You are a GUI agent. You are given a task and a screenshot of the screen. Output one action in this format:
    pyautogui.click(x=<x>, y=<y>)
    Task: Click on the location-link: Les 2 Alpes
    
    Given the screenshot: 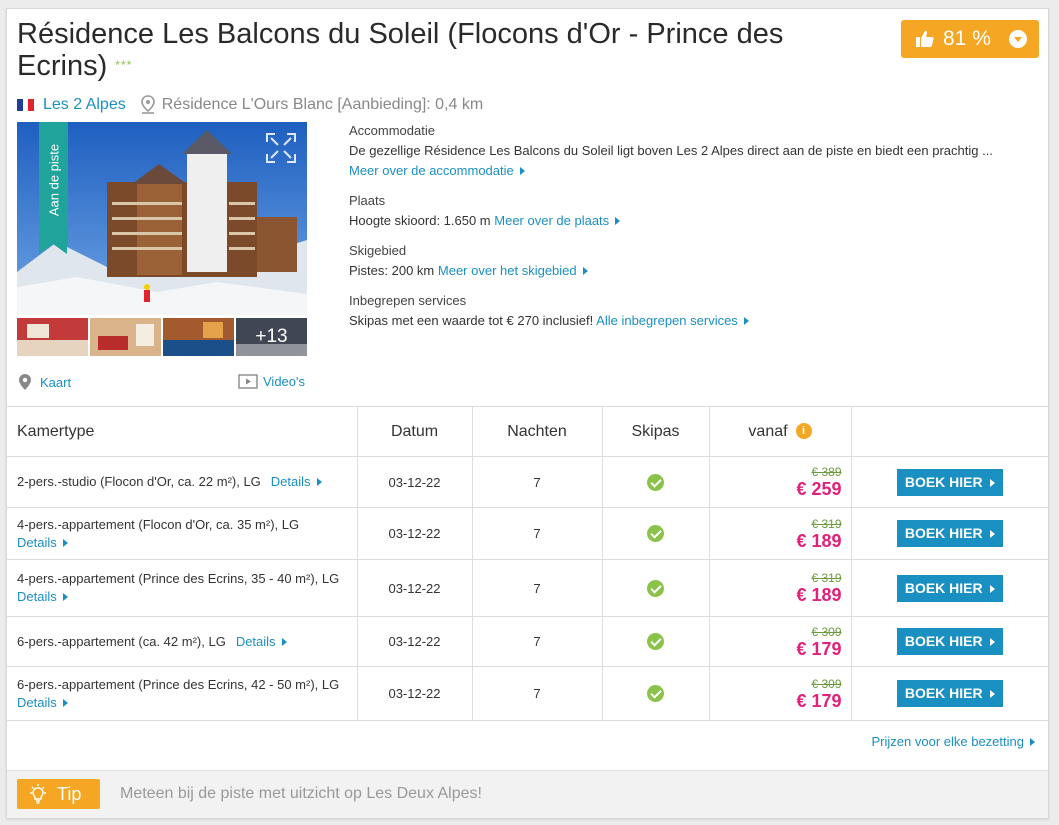 What is the action you would take?
    pyautogui.click(x=84, y=105)
    